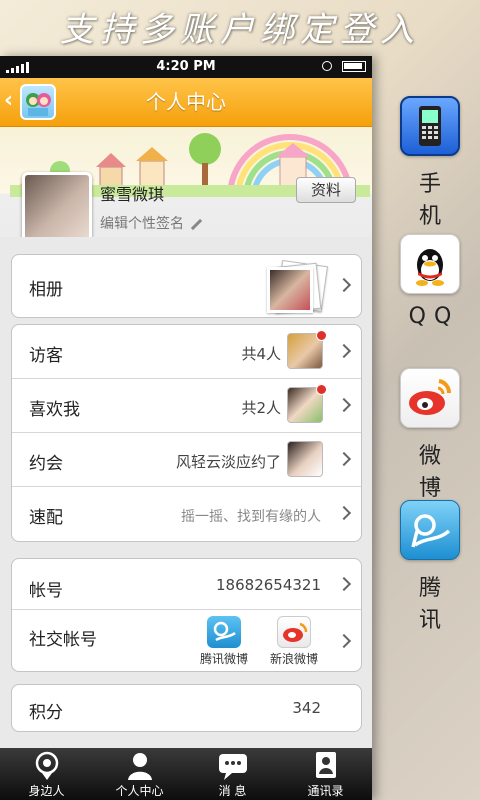  I want to click on points-value: 342, so click(306, 708).